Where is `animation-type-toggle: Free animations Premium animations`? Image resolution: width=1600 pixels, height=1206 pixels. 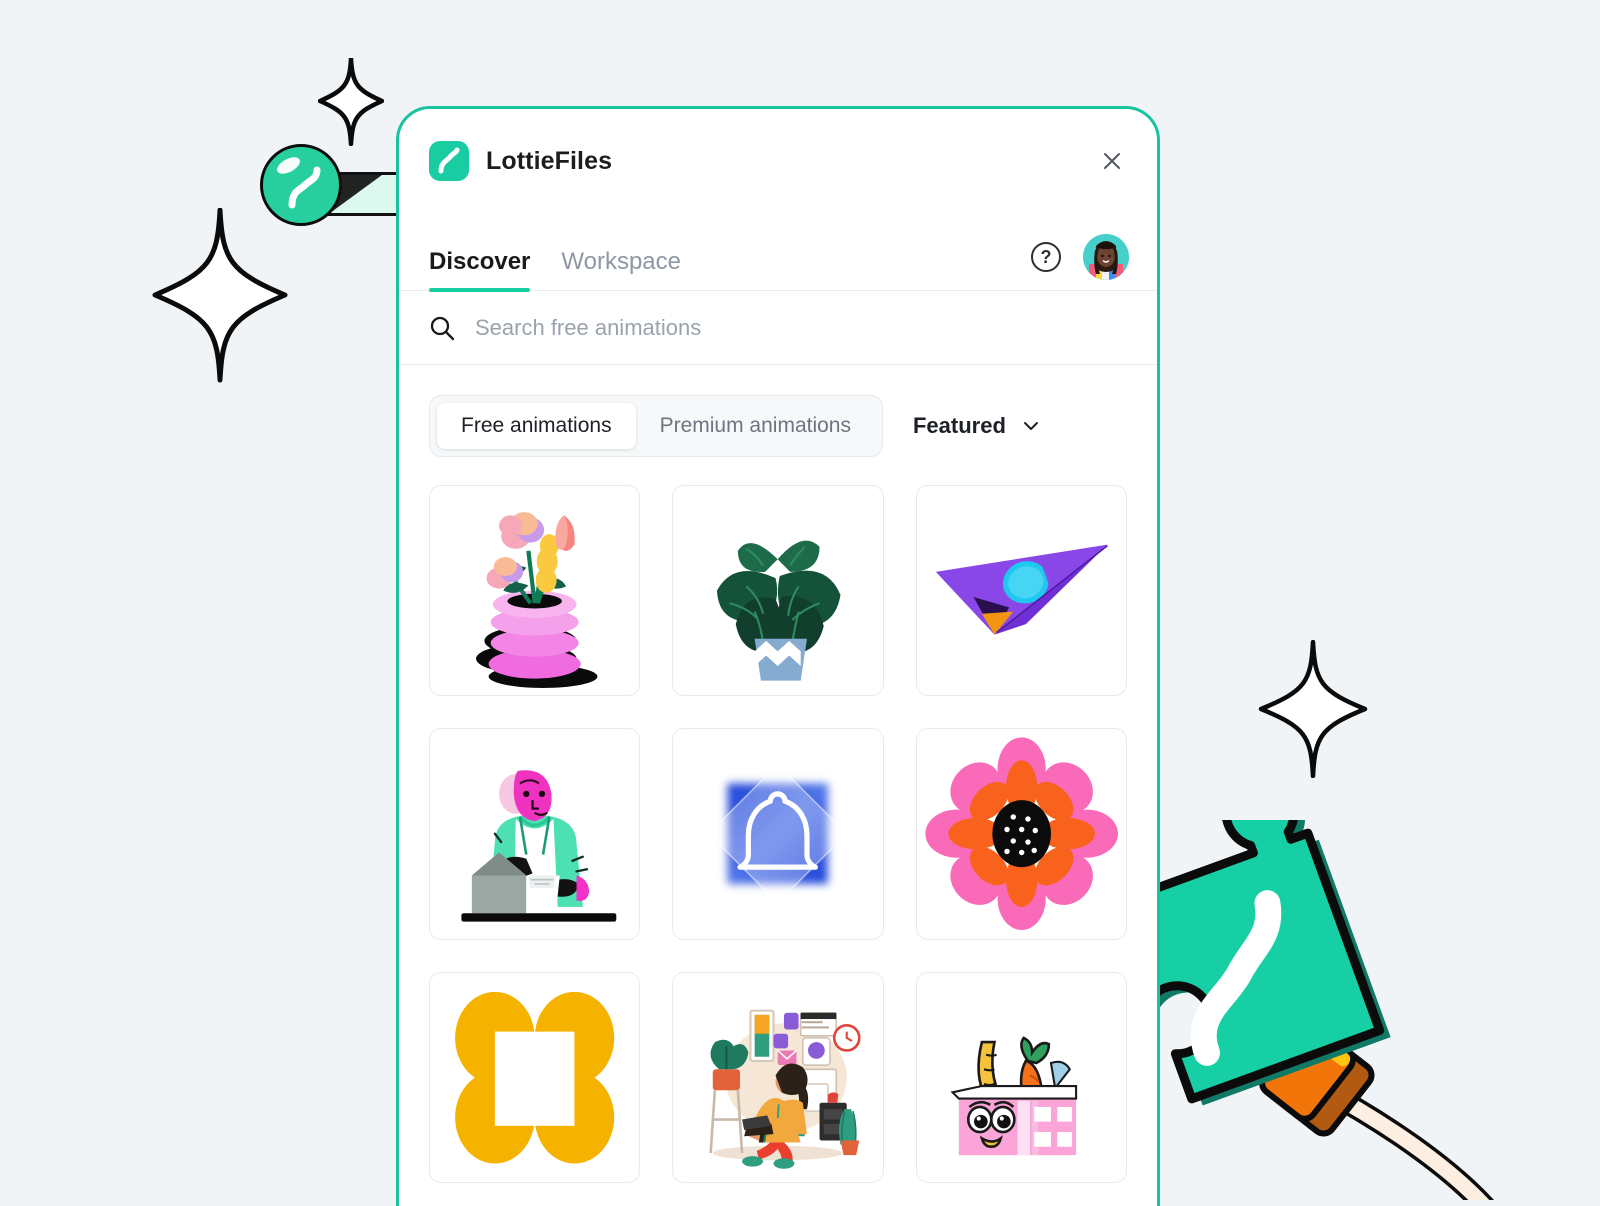
animation-type-toggle: Free animations Premium animations is located at coordinates (656, 426).